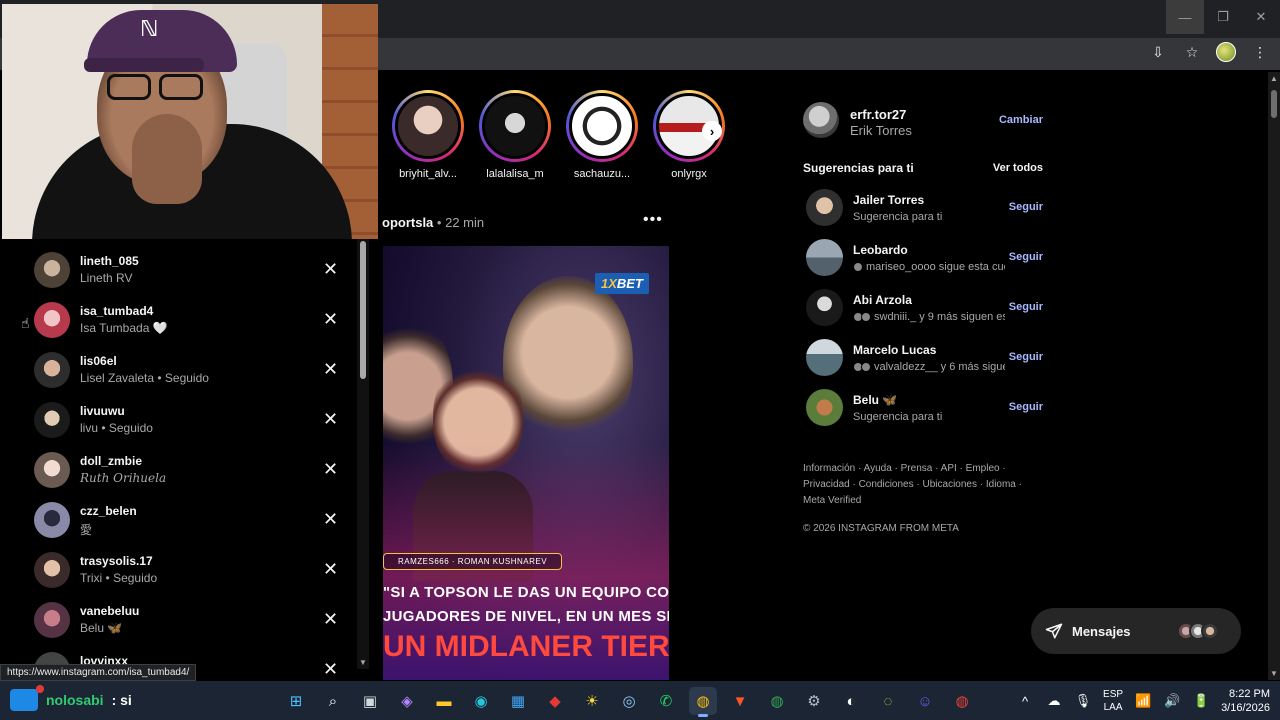 This screenshot has width=1280, height=720. I want to click on edge-icon: ◉, so click(481, 701).